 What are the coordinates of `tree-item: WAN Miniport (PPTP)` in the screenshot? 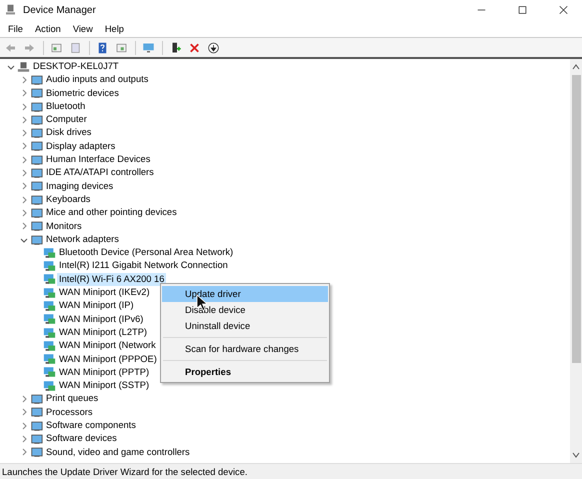 It's located at (104, 373).